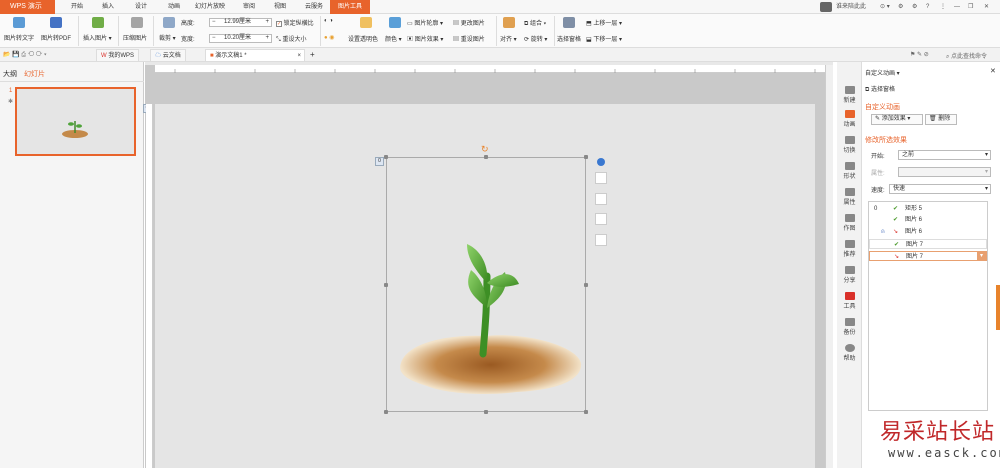 The width and height of the screenshot is (1000, 468). I want to click on lock-ratio-checkbox: ✓ 锁定纵横比, so click(295, 22).